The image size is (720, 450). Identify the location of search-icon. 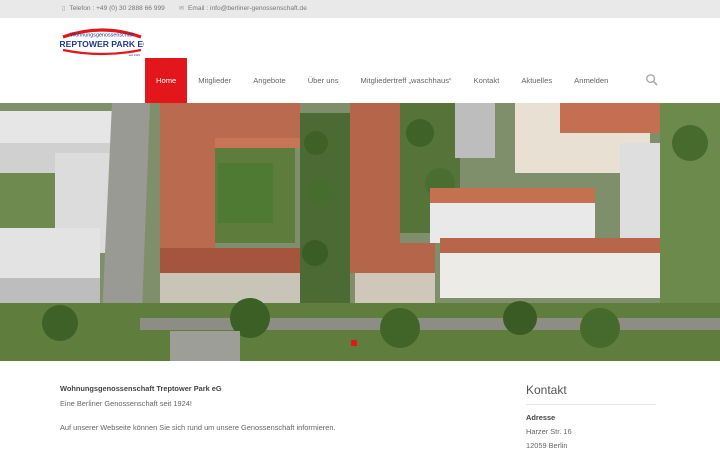
(652, 80).